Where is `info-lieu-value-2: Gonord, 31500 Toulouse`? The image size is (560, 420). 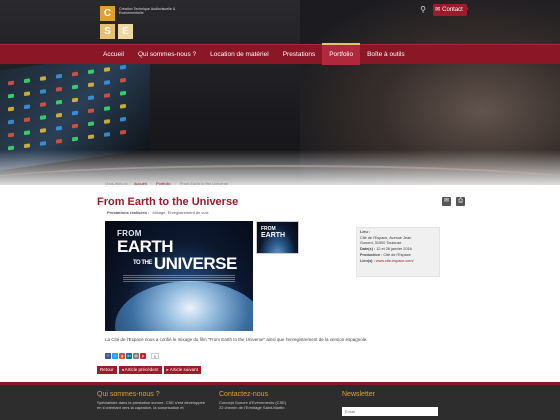 info-lieu-value-2: Gonord, 31500 Toulouse is located at coordinates (381, 243).